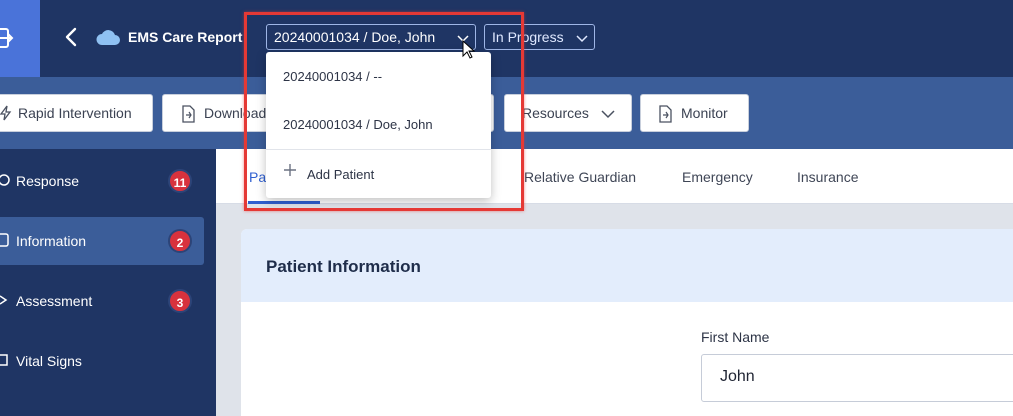 The height and width of the screenshot is (416, 1013). What do you see at coordinates (857, 378) in the screenshot?
I see `first-name-field: John` at bounding box center [857, 378].